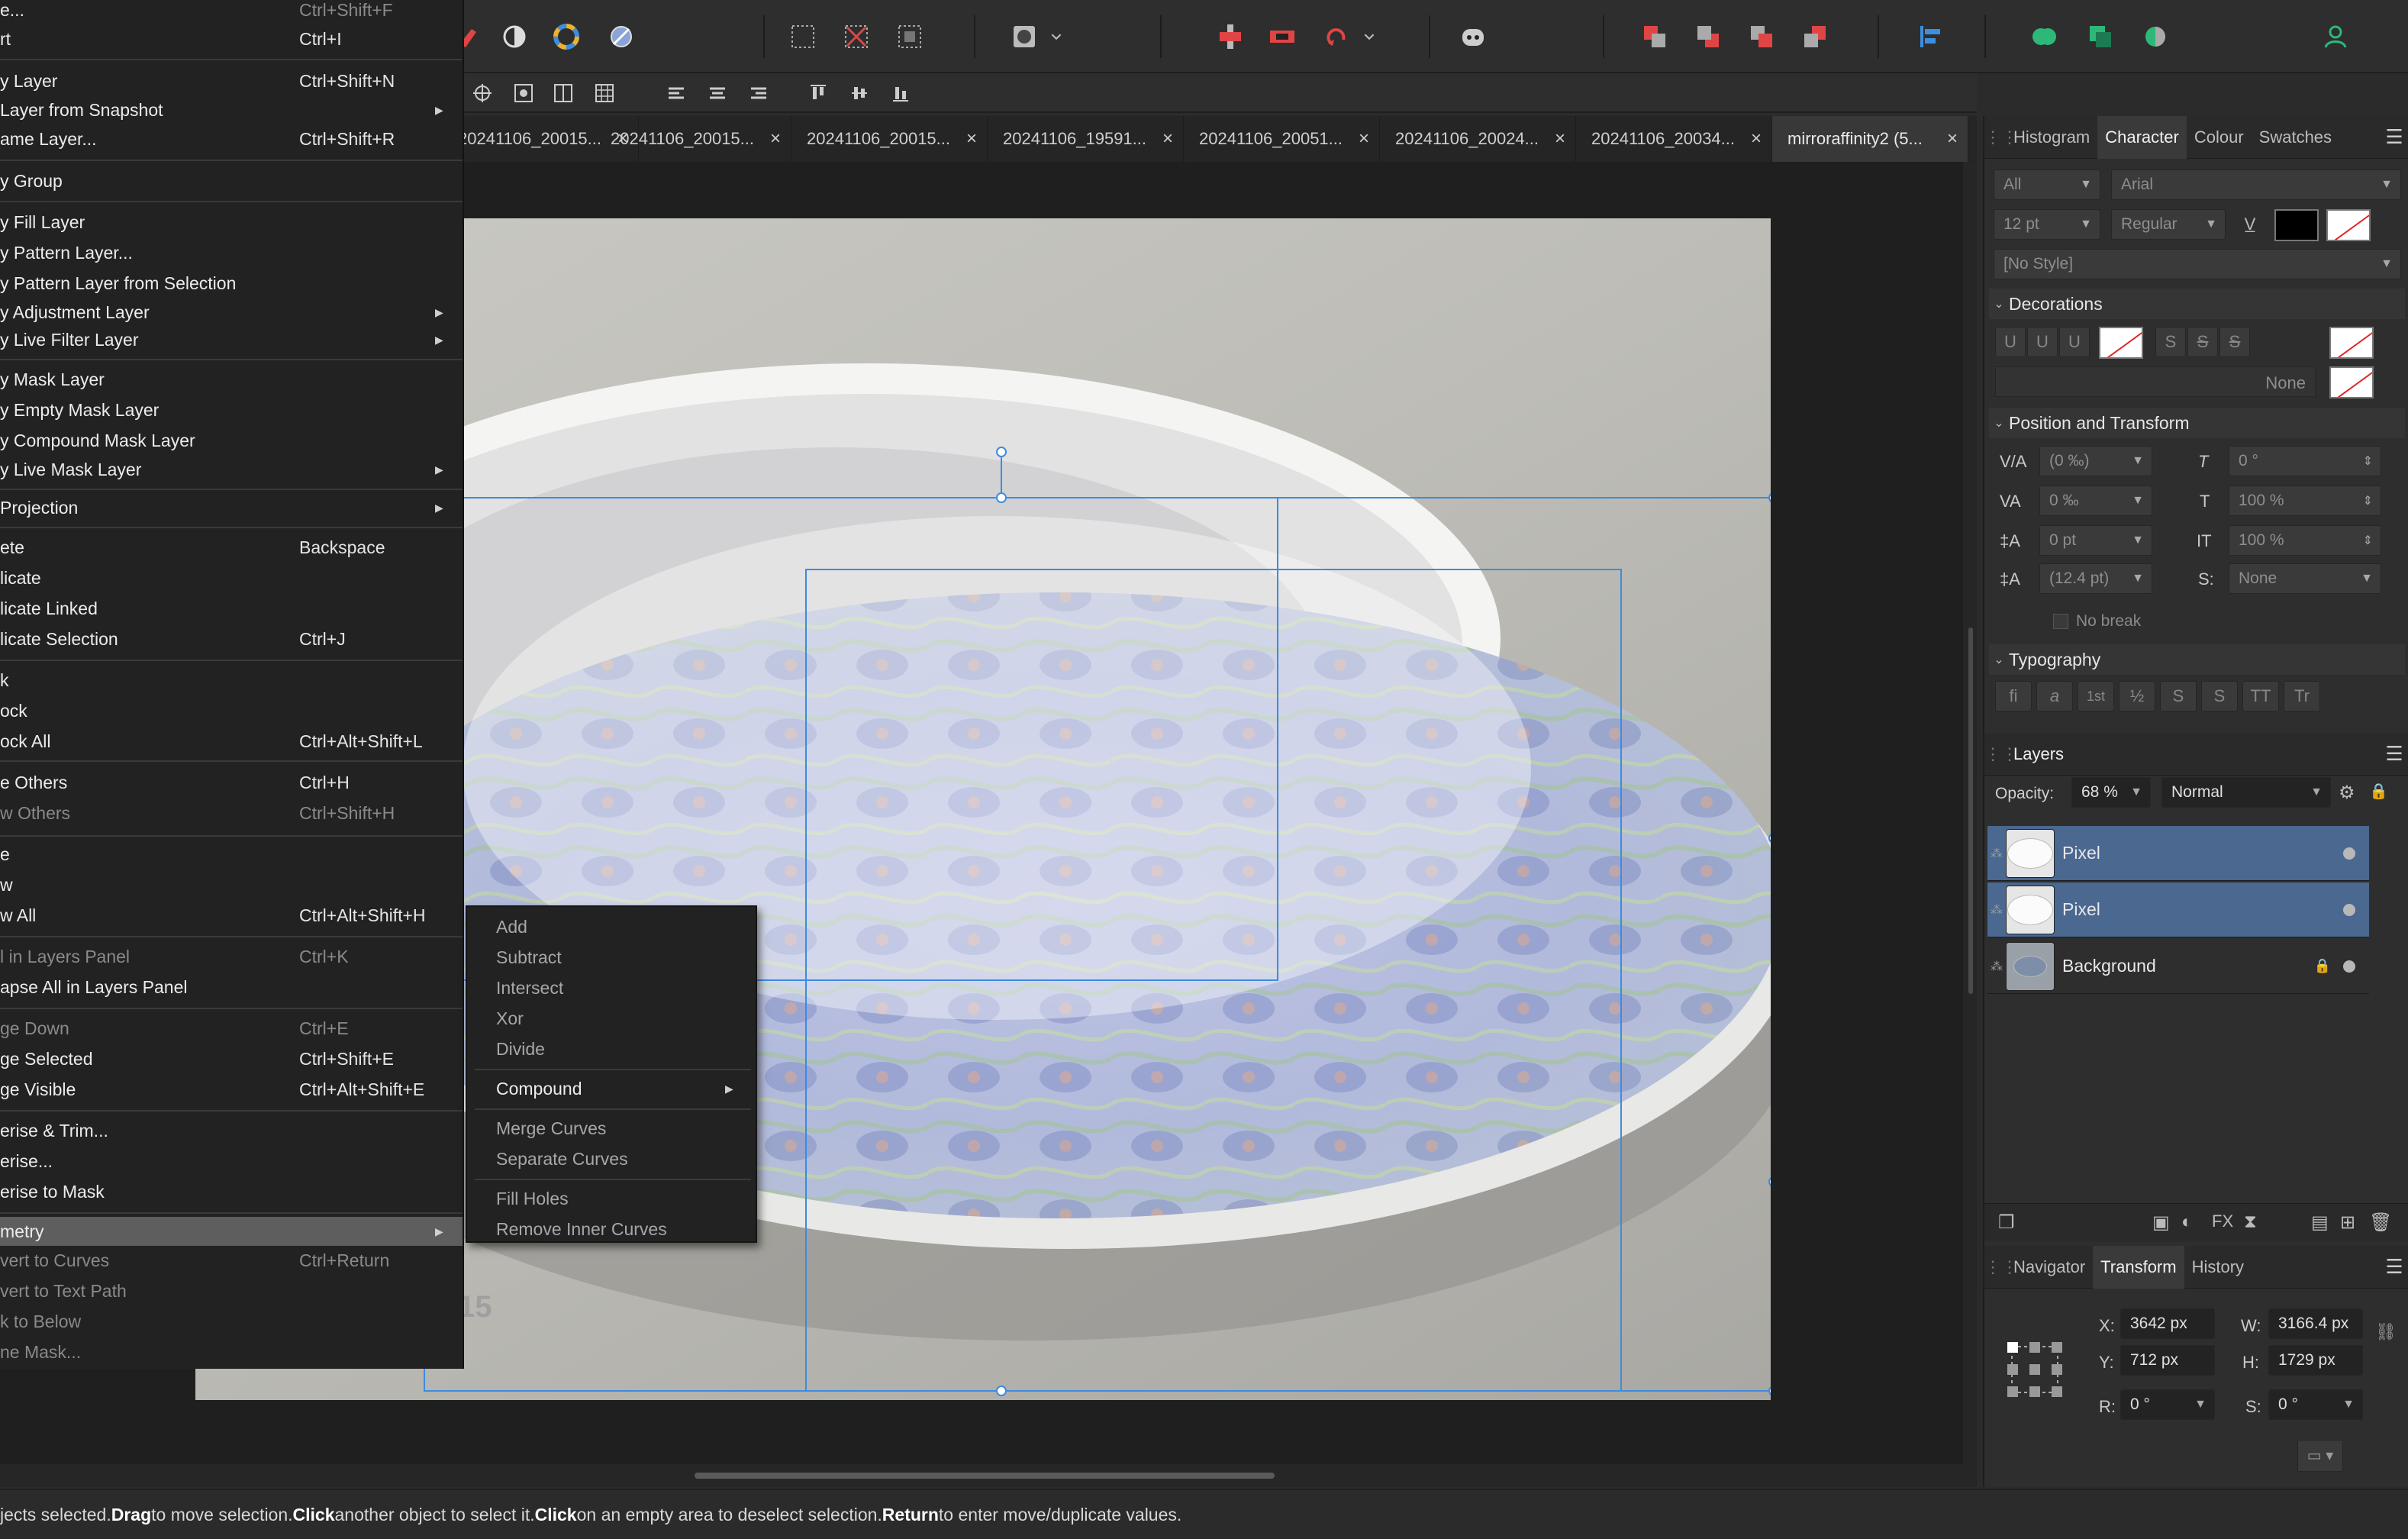 The height and width of the screenshot is (1539, 2408). Describe the element at coordinates (2006, 1223) in the screenshot. I see `layer-stack-icon: ❐` at that location.